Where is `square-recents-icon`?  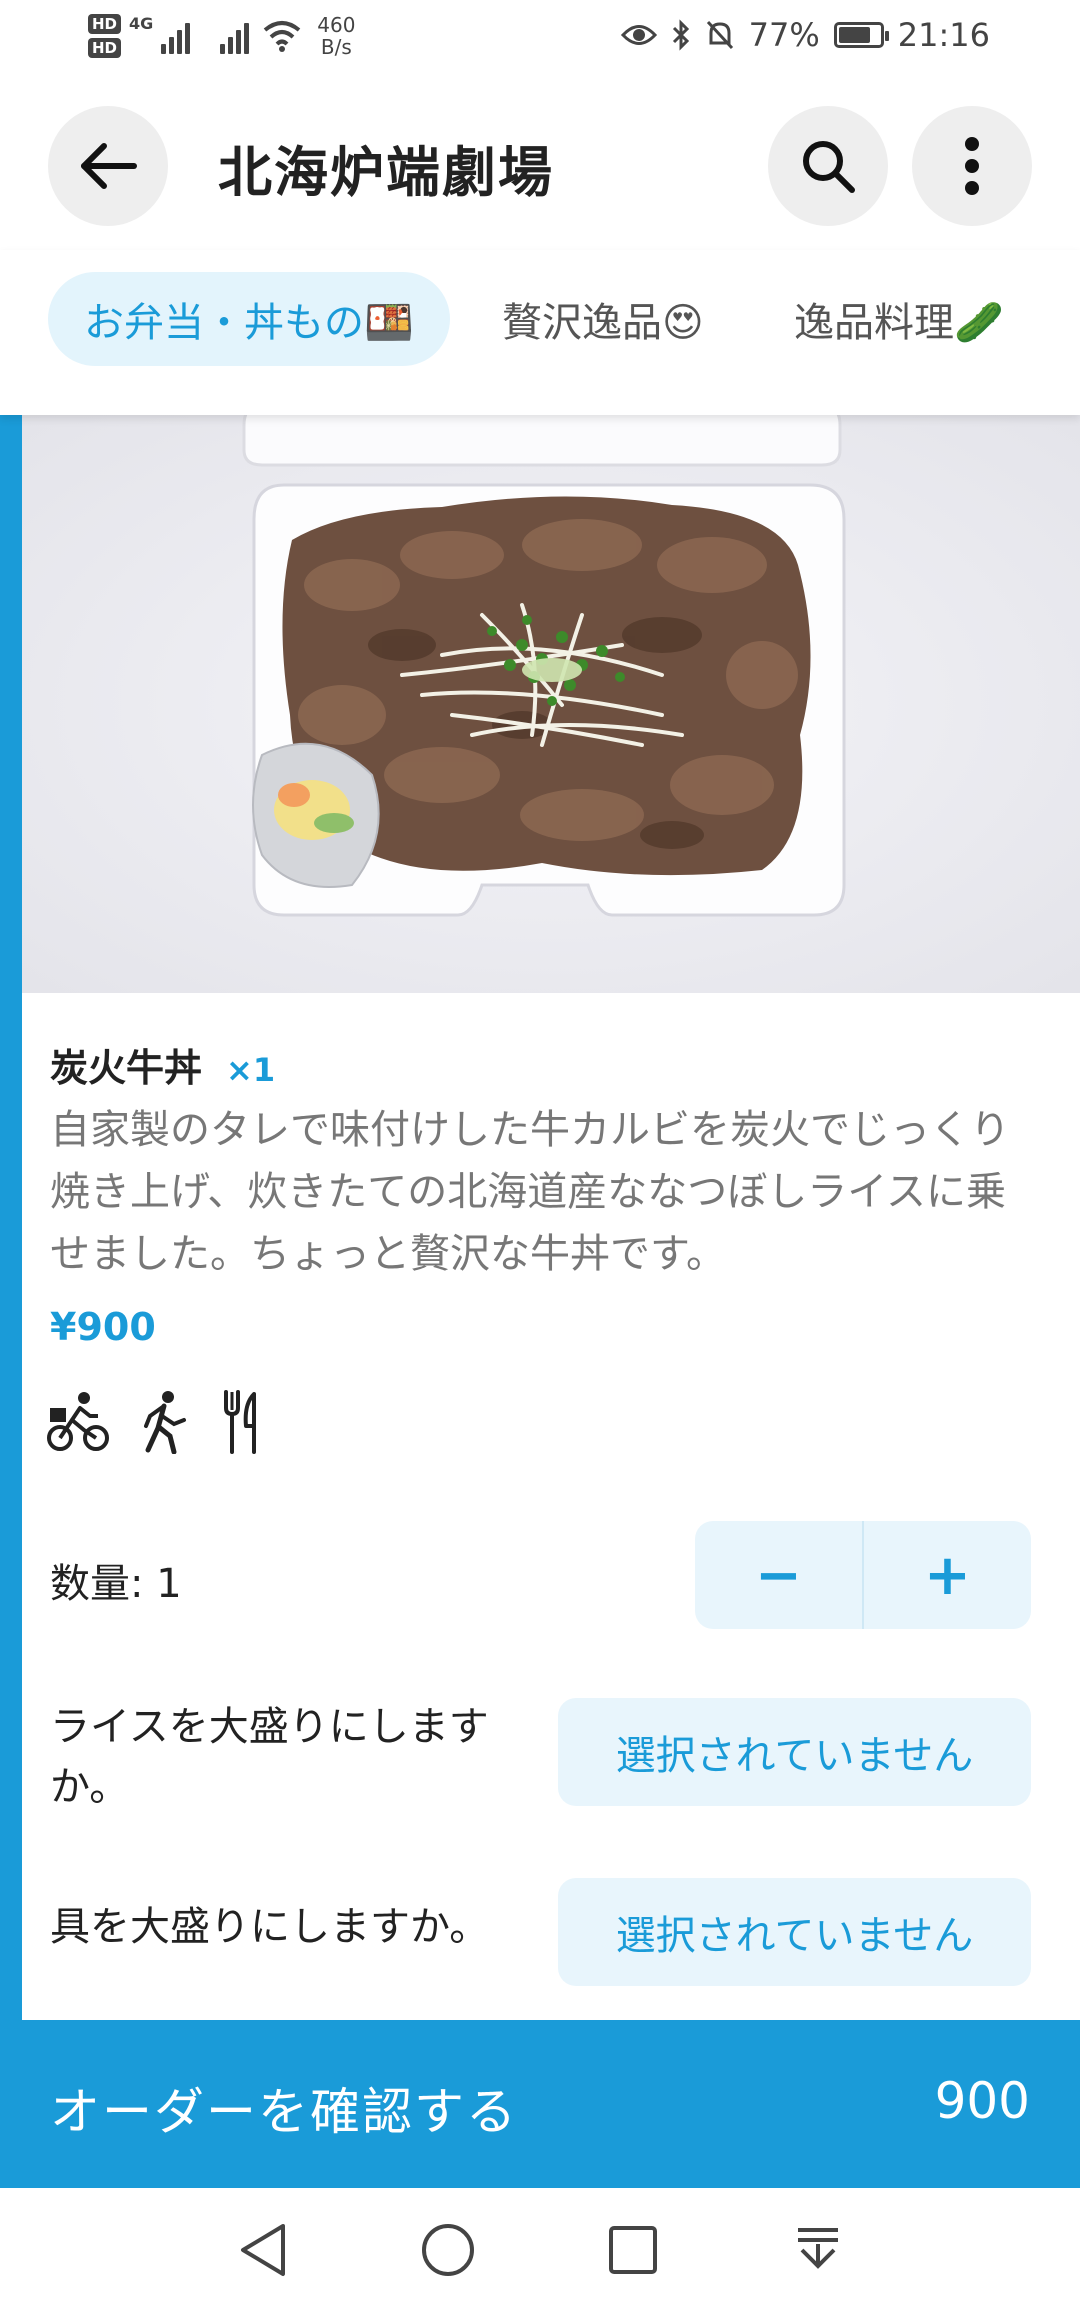 square-recents-icon is located at coordinates (632, 2250).